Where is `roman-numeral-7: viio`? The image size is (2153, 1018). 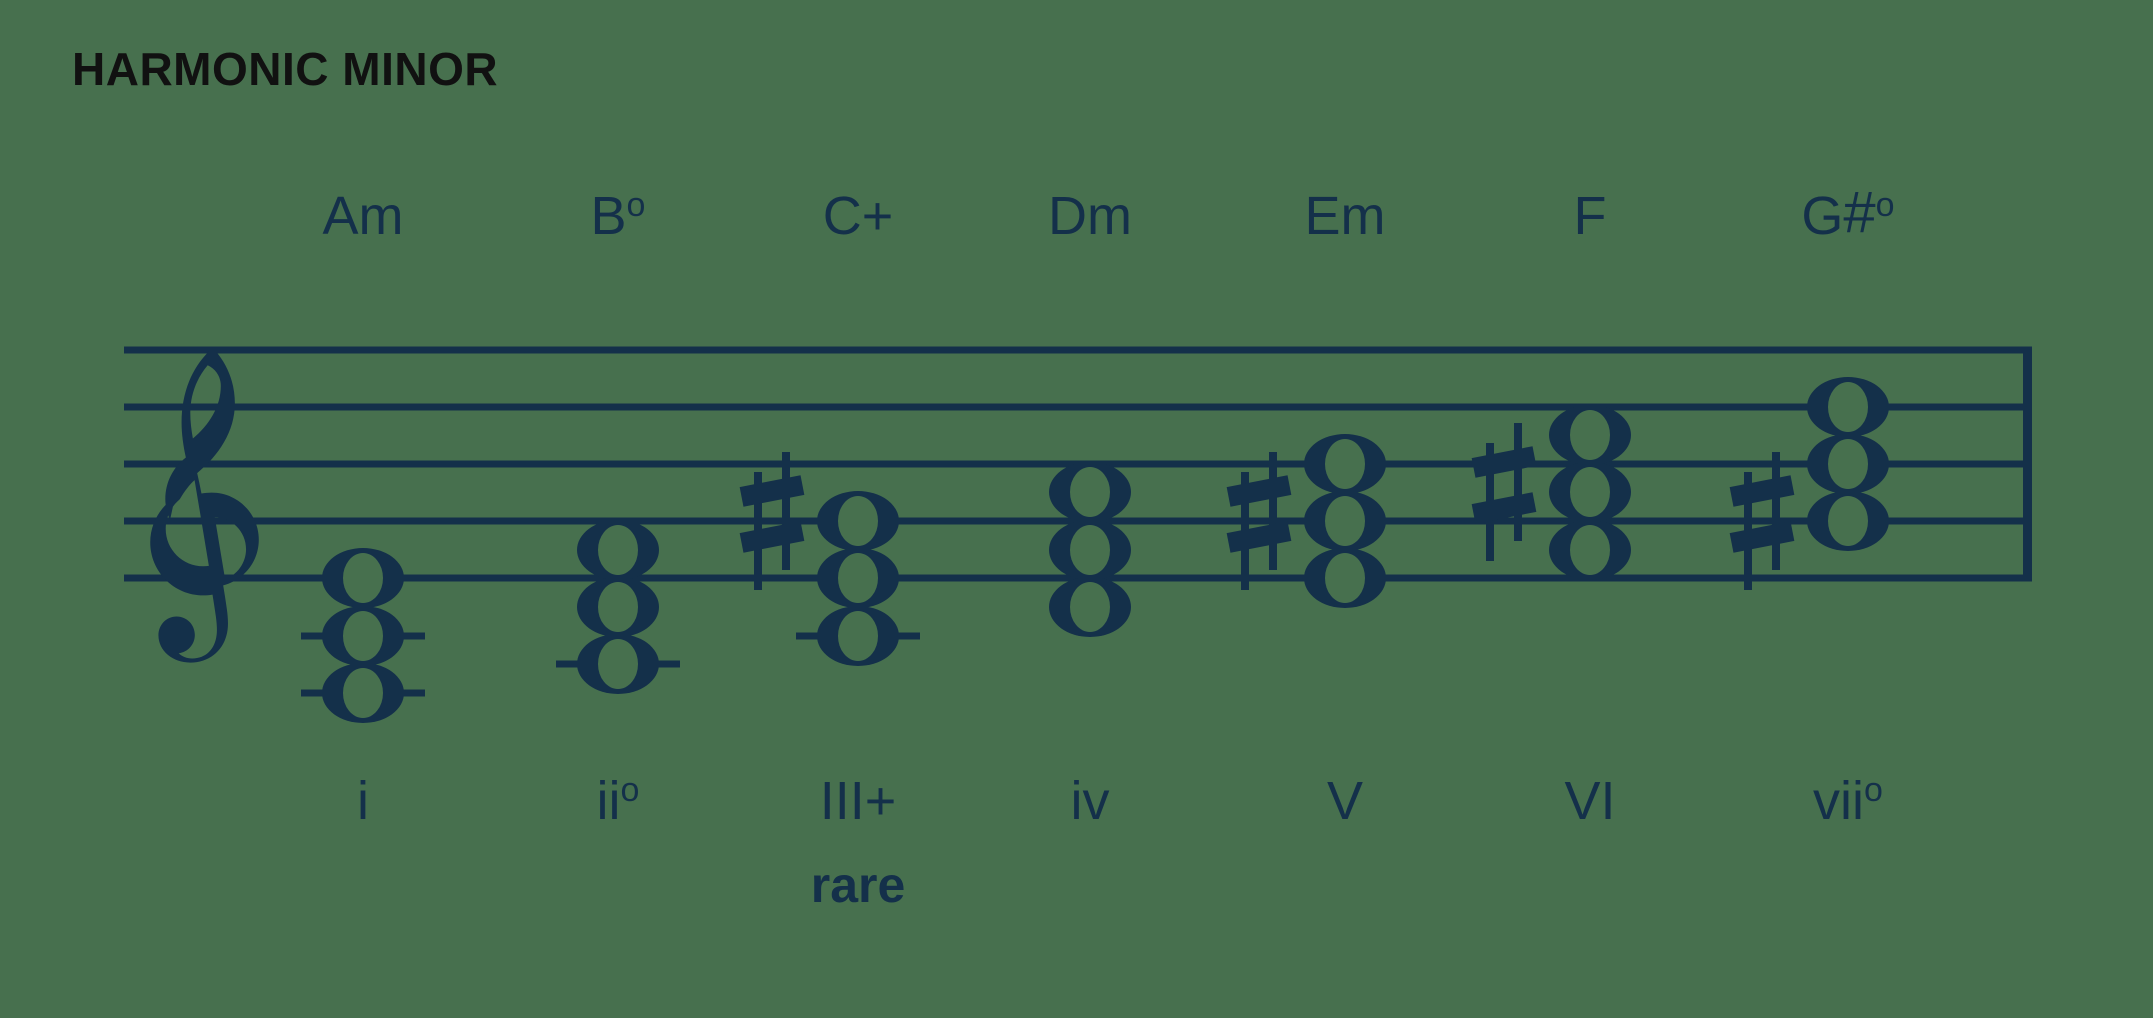 roman-numeral-7: viio is located at coordinates (1848, 801).